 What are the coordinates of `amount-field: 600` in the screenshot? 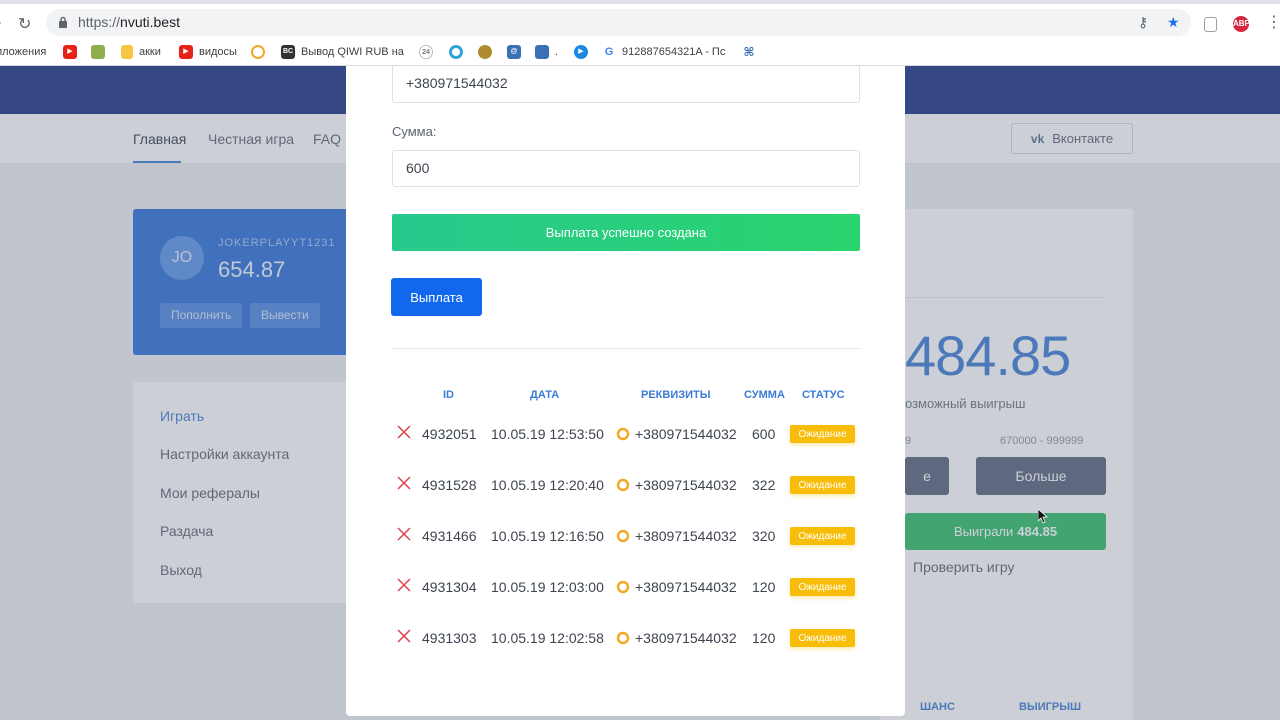 It's located at (626, 168).